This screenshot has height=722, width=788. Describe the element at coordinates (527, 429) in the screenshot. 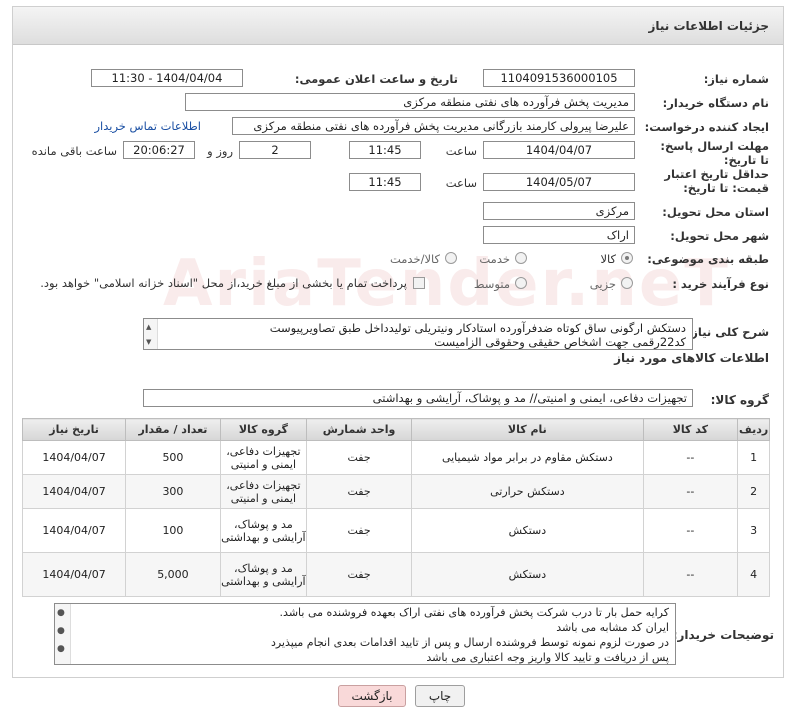

I see `col-header-name: نام کالا` at that location.